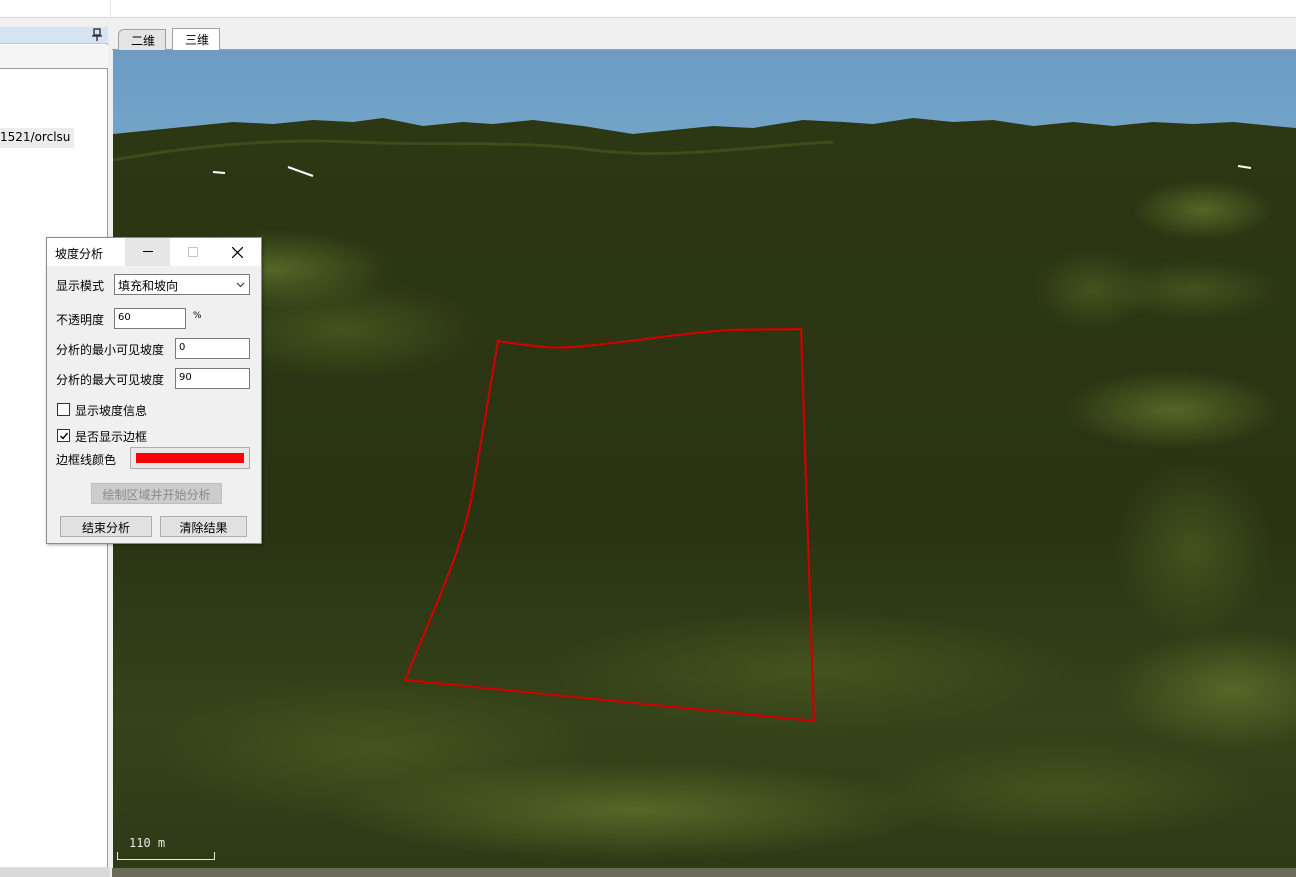 This screenshot has width=1296, height=877. Describe the element at coordinates (240, 285) in the screenshot. I see `chevron-down-icon` at that location.